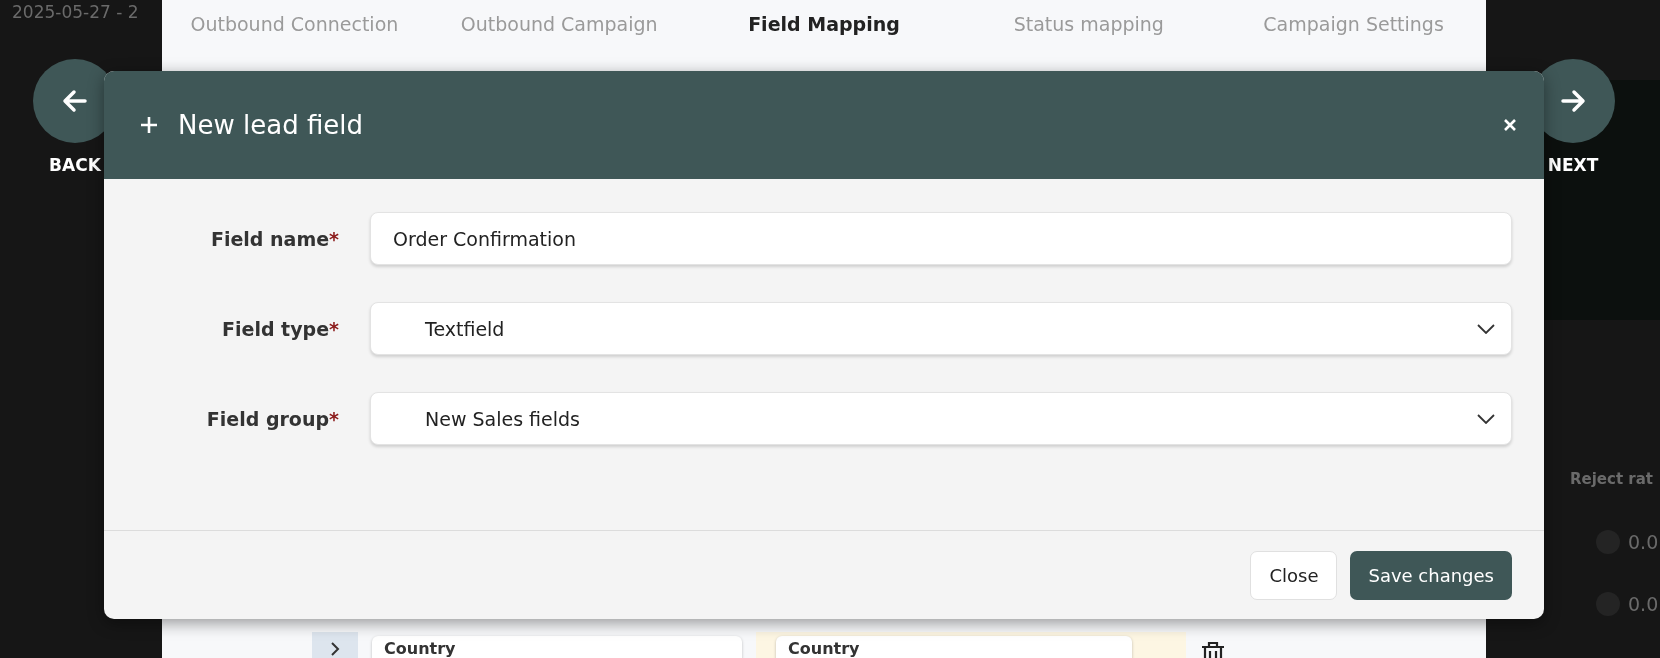 This screenshot has width=1660, height=658. I want to click on field-label: Field group*, so click(272, 418).